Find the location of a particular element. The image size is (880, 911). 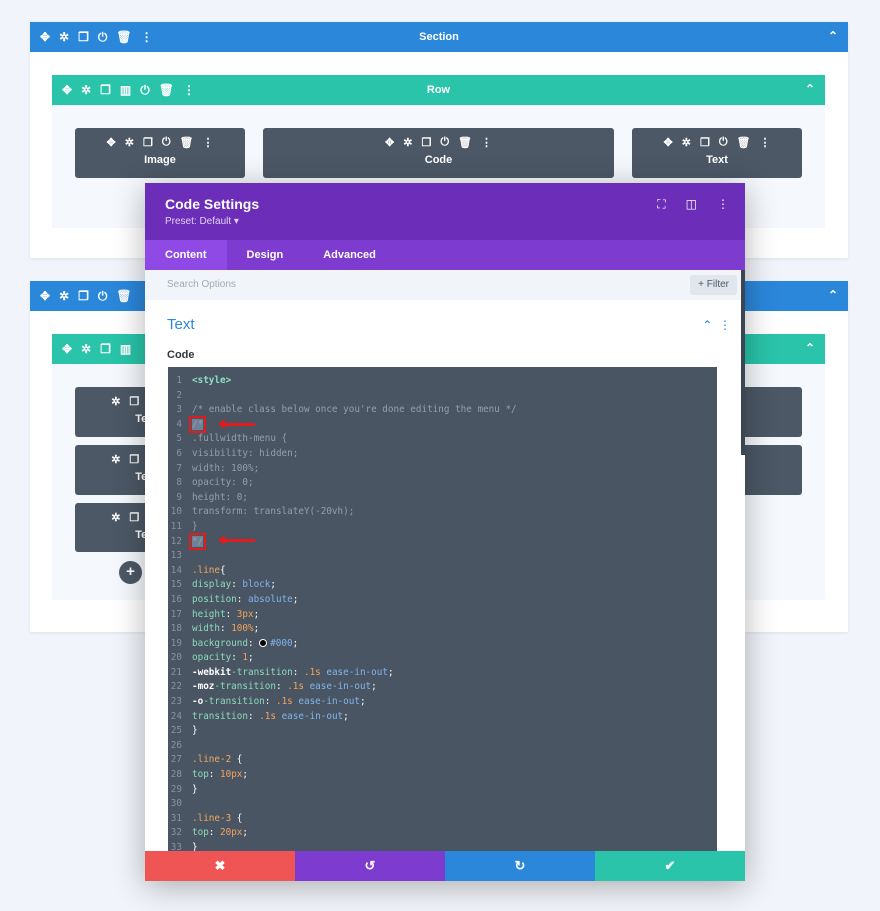

tab-content: Content is located at coordinates (186, 255).